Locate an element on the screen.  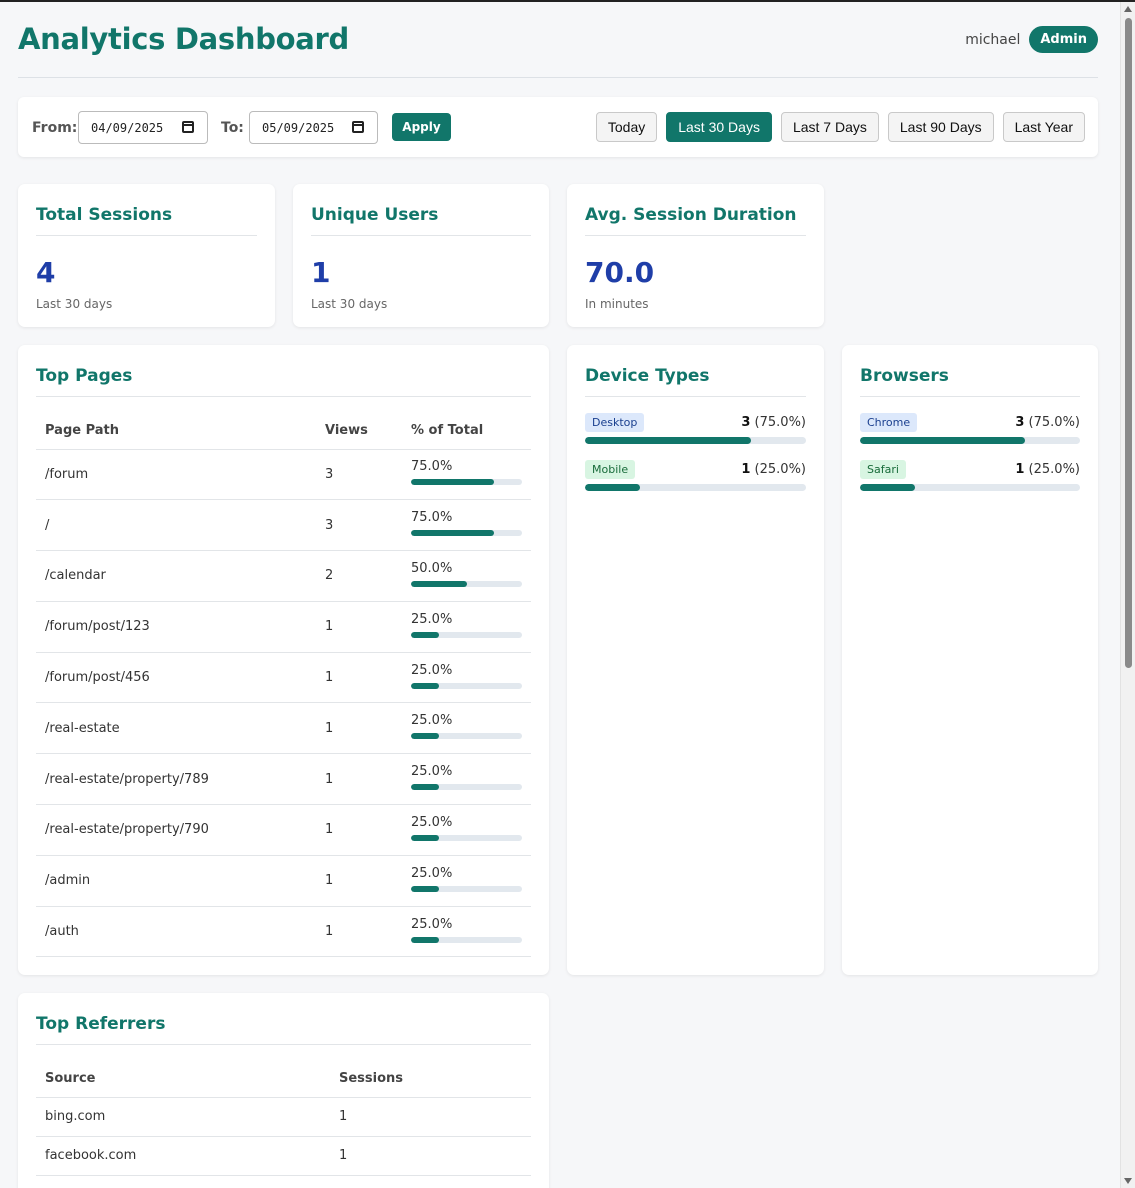
top-referrers-body: bing.com 1 facebook.com 1 is located at coordinates (283, 1136).